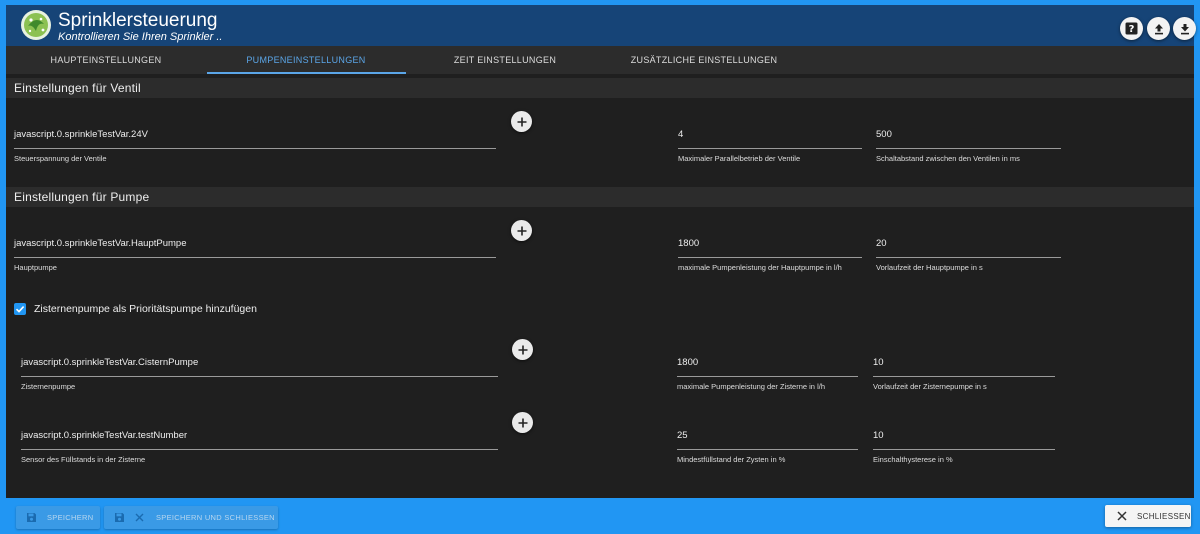 The height and width of the screenshot is (534, 1200). Describe the element at coordinates (767, 449) in the screenshot. I see `min-level-underline` at that location.